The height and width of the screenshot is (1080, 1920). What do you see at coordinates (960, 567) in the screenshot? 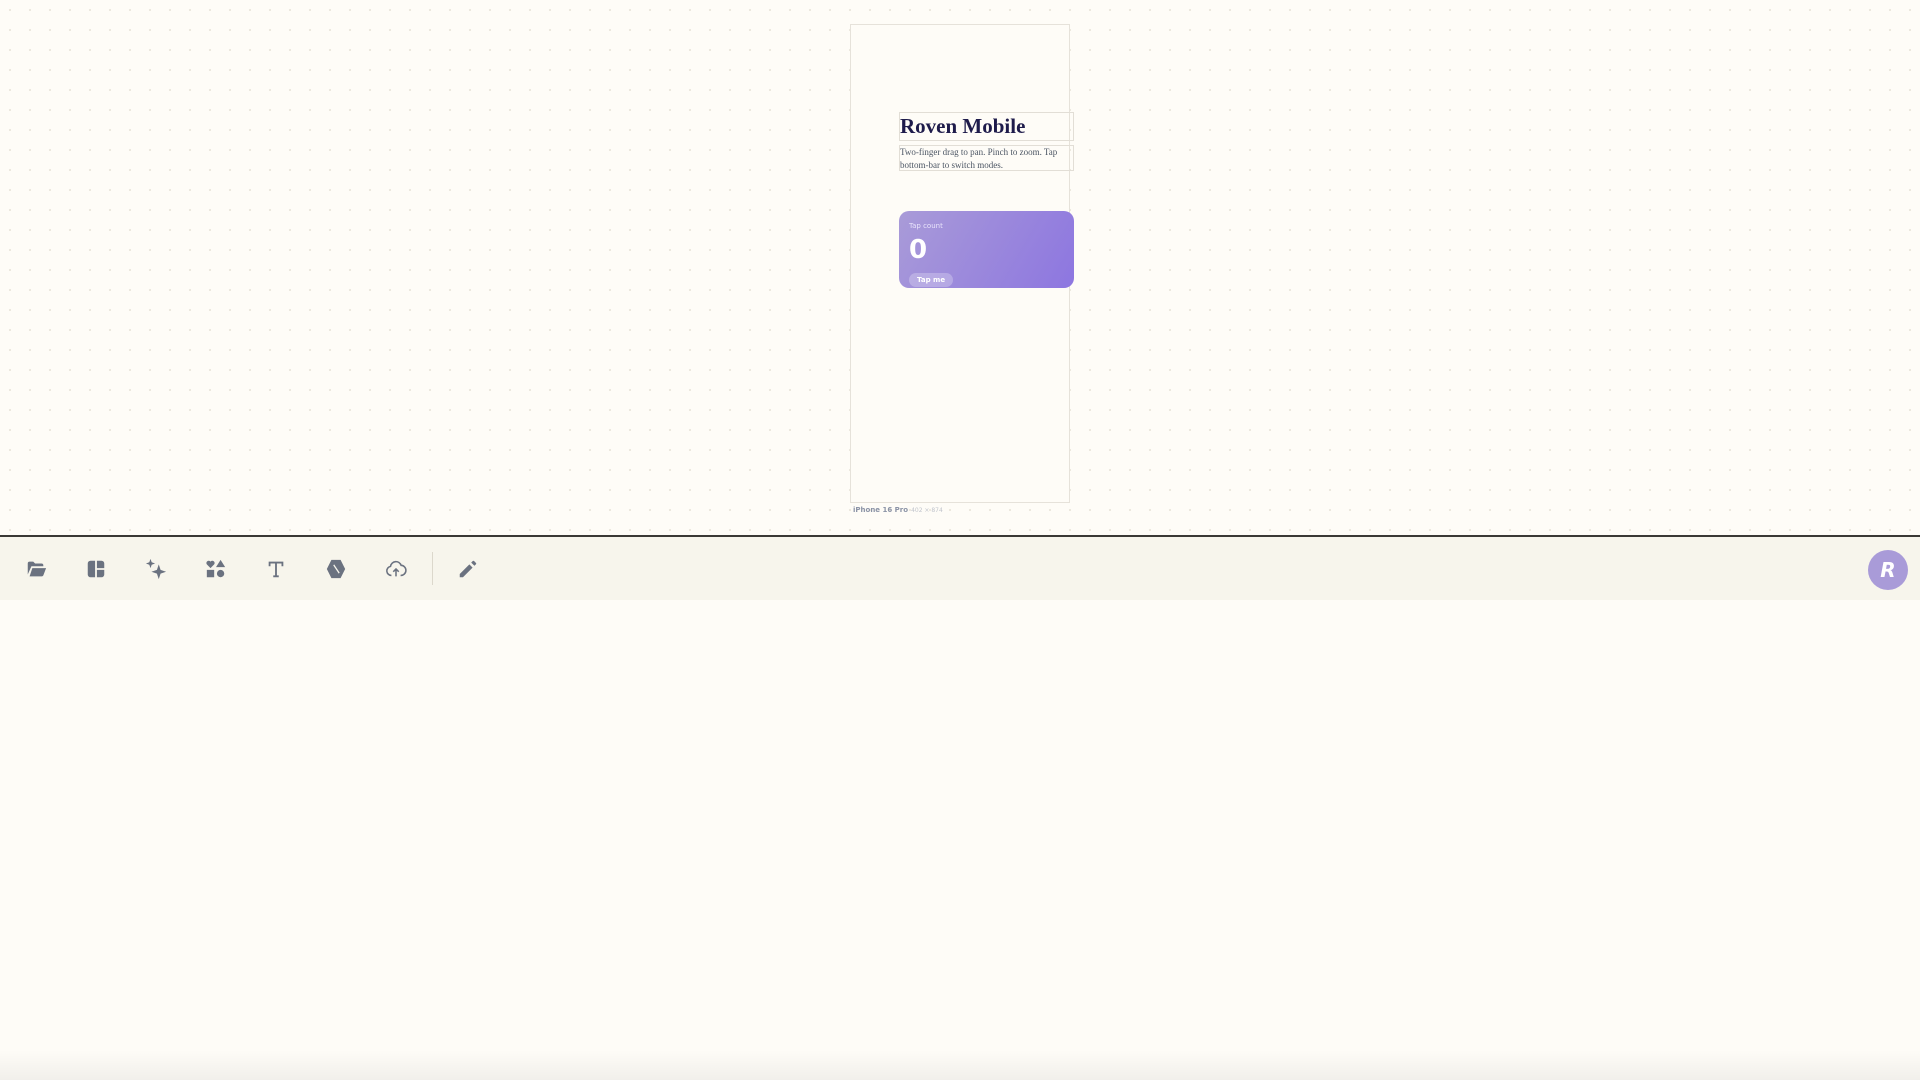
I see `bottom-toolbar: R` at bounding box center [960, 567].